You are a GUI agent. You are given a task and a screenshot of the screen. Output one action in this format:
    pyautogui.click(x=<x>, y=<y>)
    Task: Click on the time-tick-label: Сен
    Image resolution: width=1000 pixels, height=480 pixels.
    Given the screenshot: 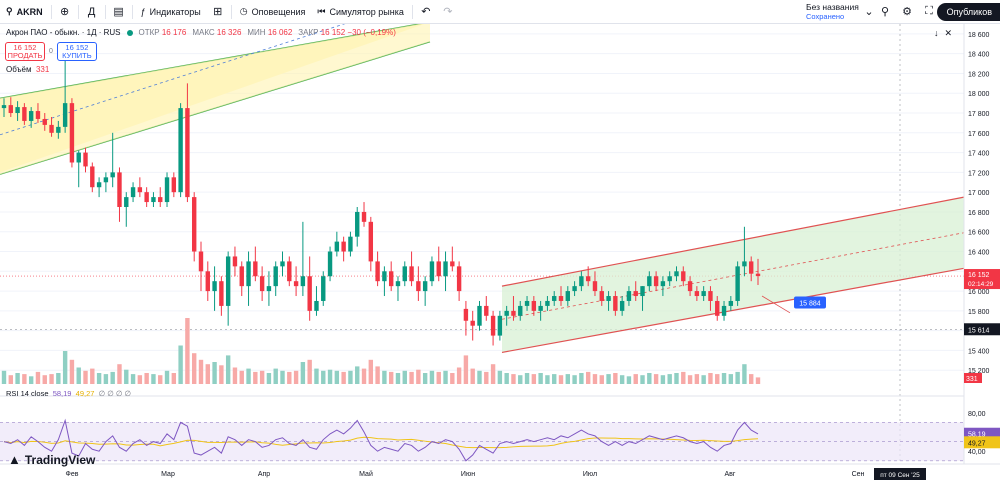 What is the action you would take?
    pyautogui.click(x=858, y=474)
    